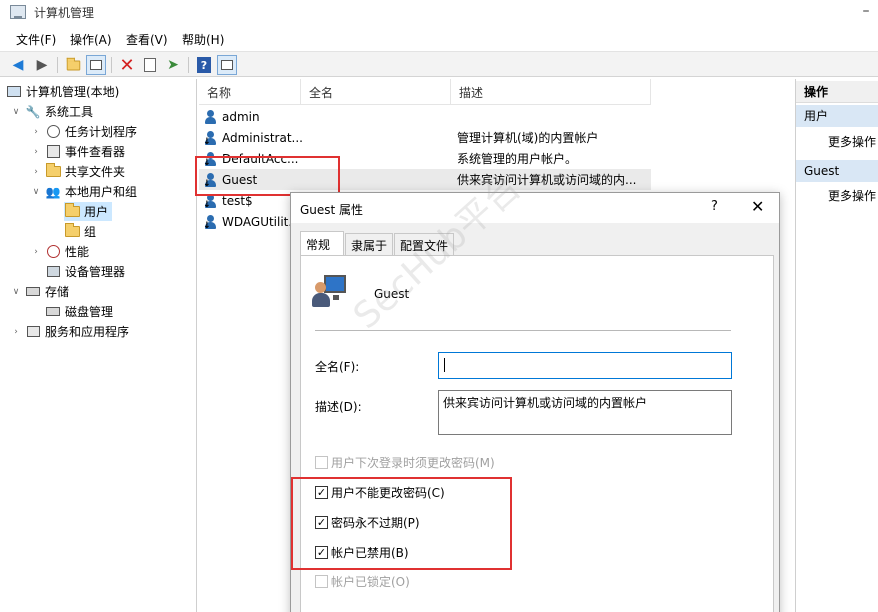 Image resolution: width=878 pixels, height=612 pixels. I want to click on user-name: admin, so click(241, 116).